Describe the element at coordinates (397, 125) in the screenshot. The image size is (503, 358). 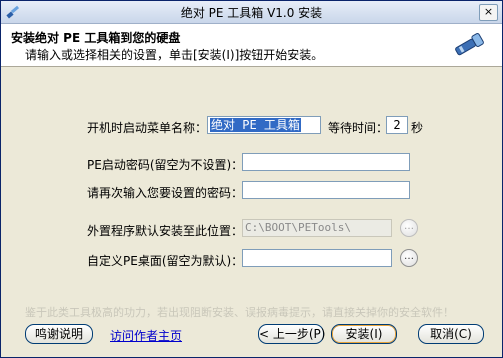
I see `wait-time-input: 2` at that location.